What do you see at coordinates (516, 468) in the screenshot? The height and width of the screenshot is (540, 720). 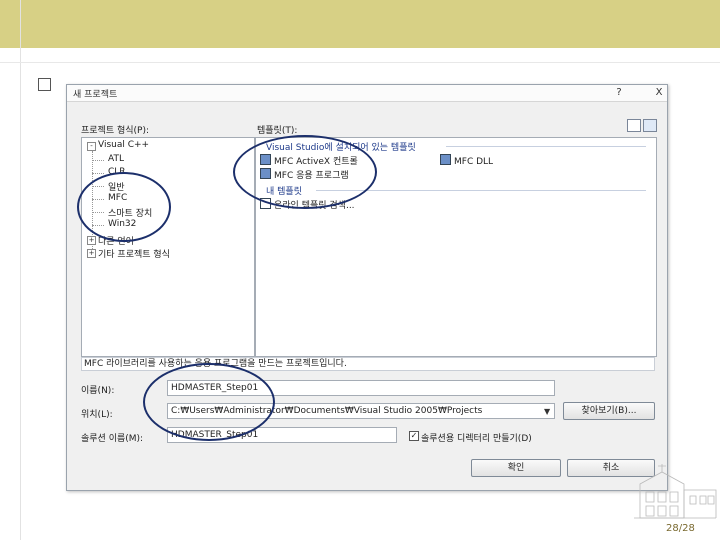 I see `ok-button: 확인` at bounding box center [516, 468].